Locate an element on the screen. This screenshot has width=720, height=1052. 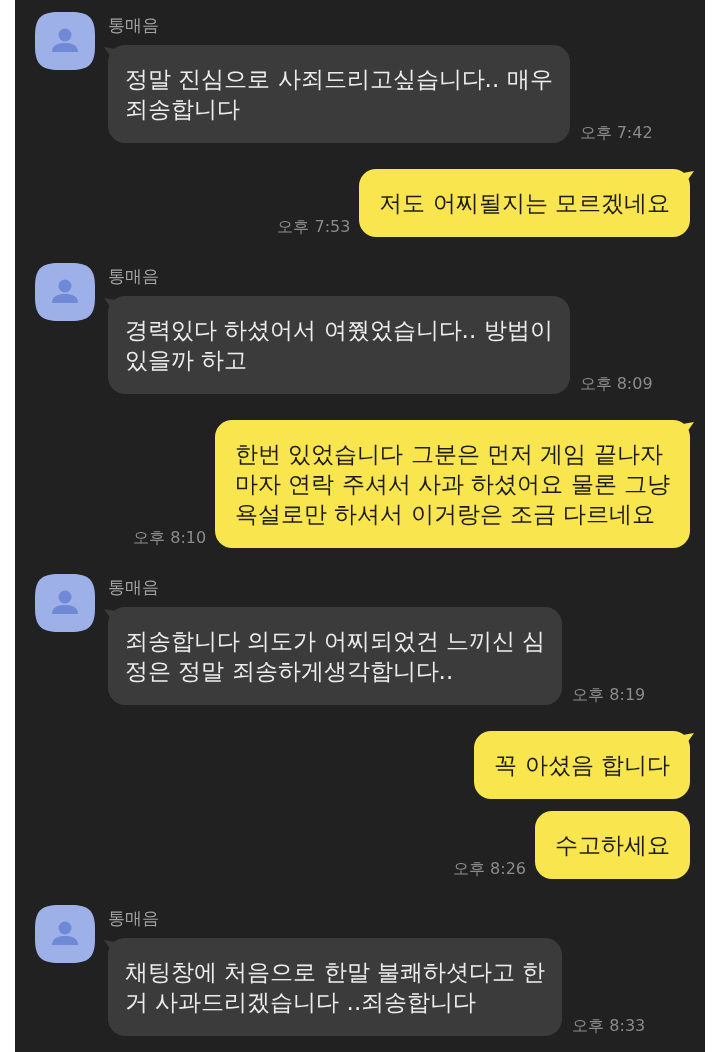
message-time: 오후 7:42 is located at coordinates (616, 133).